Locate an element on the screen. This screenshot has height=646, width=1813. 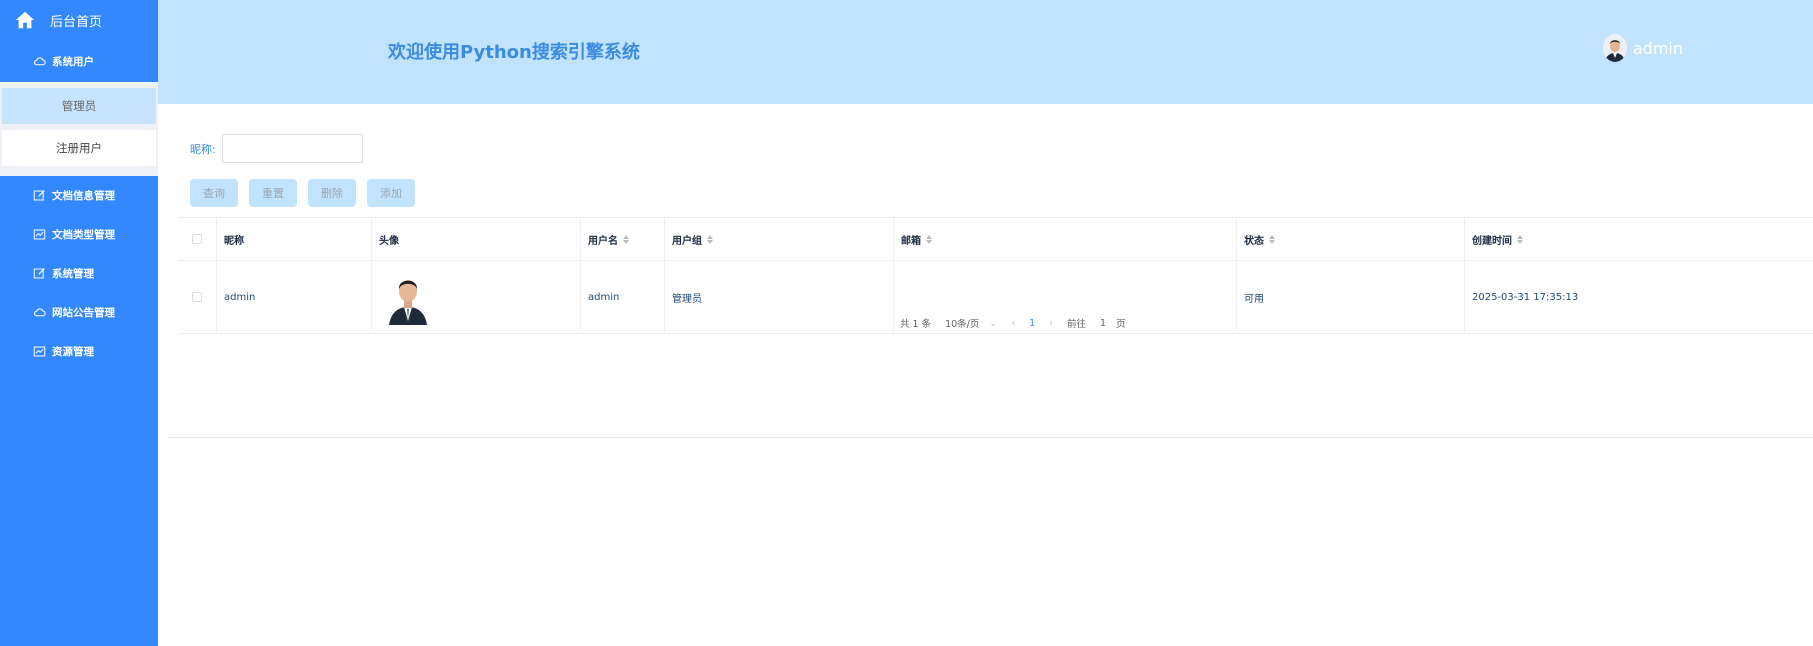
sidebar-item-doc-info: 文档信息管理 is located at coordinates (79, 195).